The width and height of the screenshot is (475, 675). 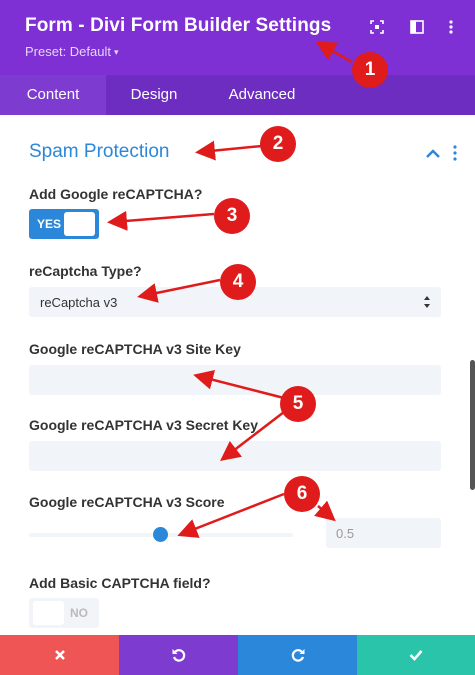 What do you see at coordinates (127, 502) in the screenshot?
I see `score-label: Google reCAPTCHA v3 Score` at bounding box center [127, 502].